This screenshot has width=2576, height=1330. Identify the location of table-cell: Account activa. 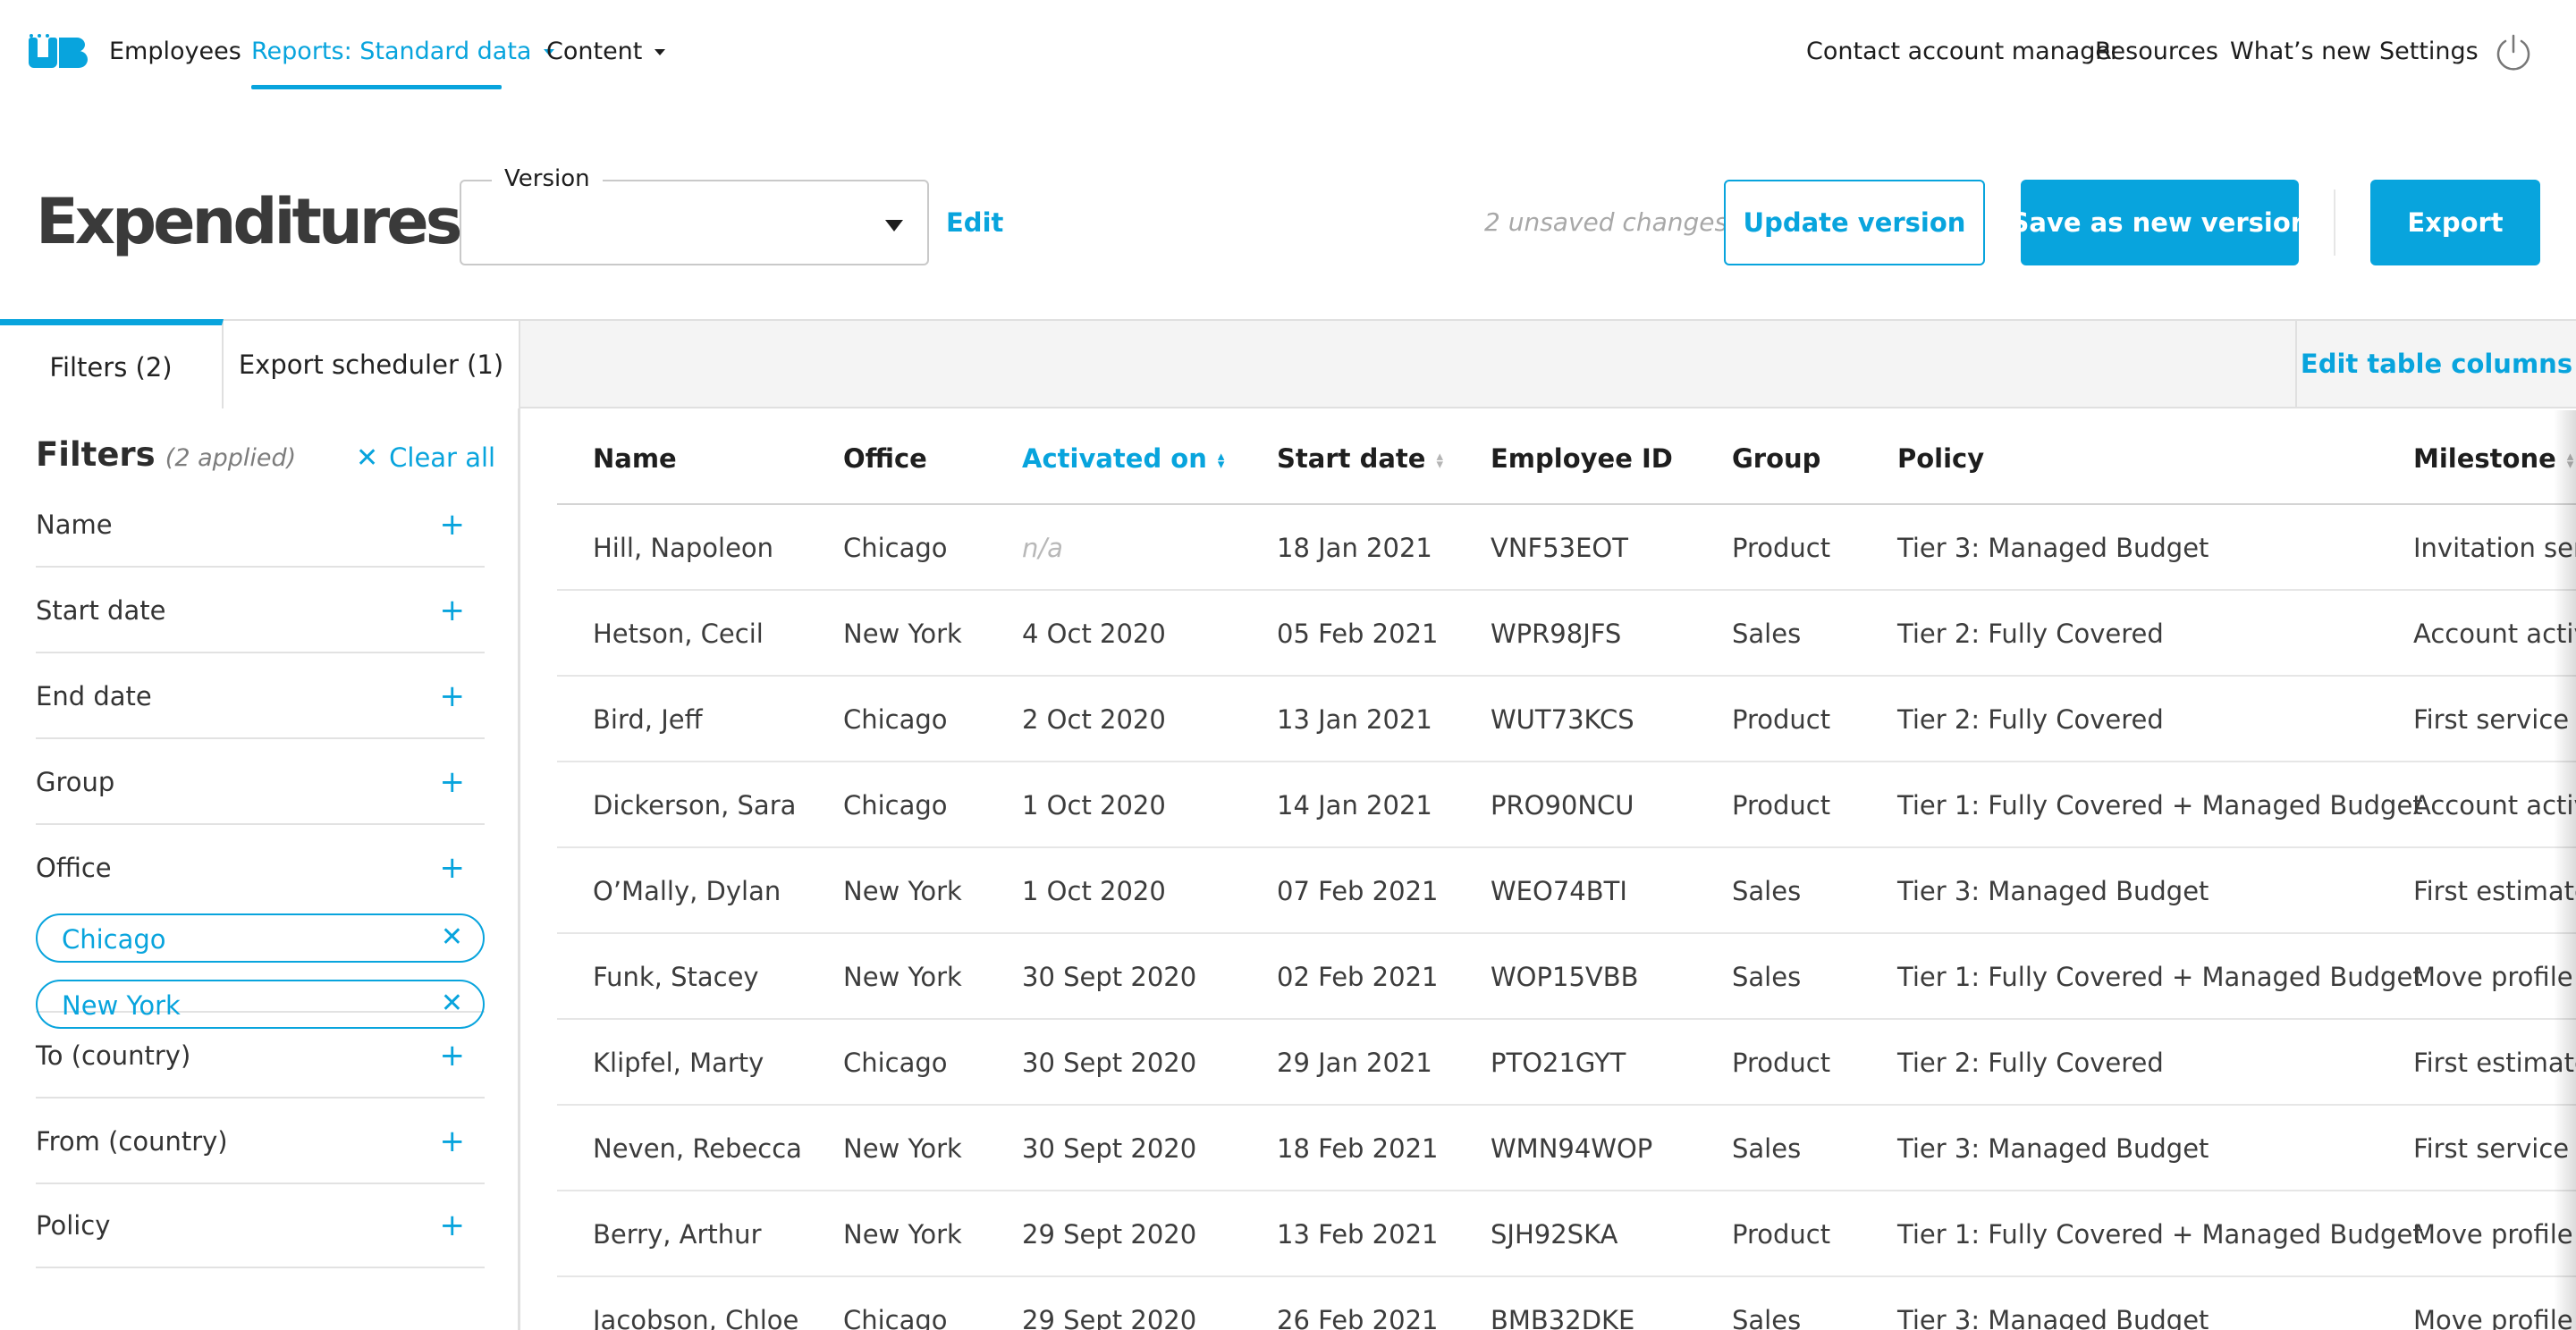
(2494, 805).